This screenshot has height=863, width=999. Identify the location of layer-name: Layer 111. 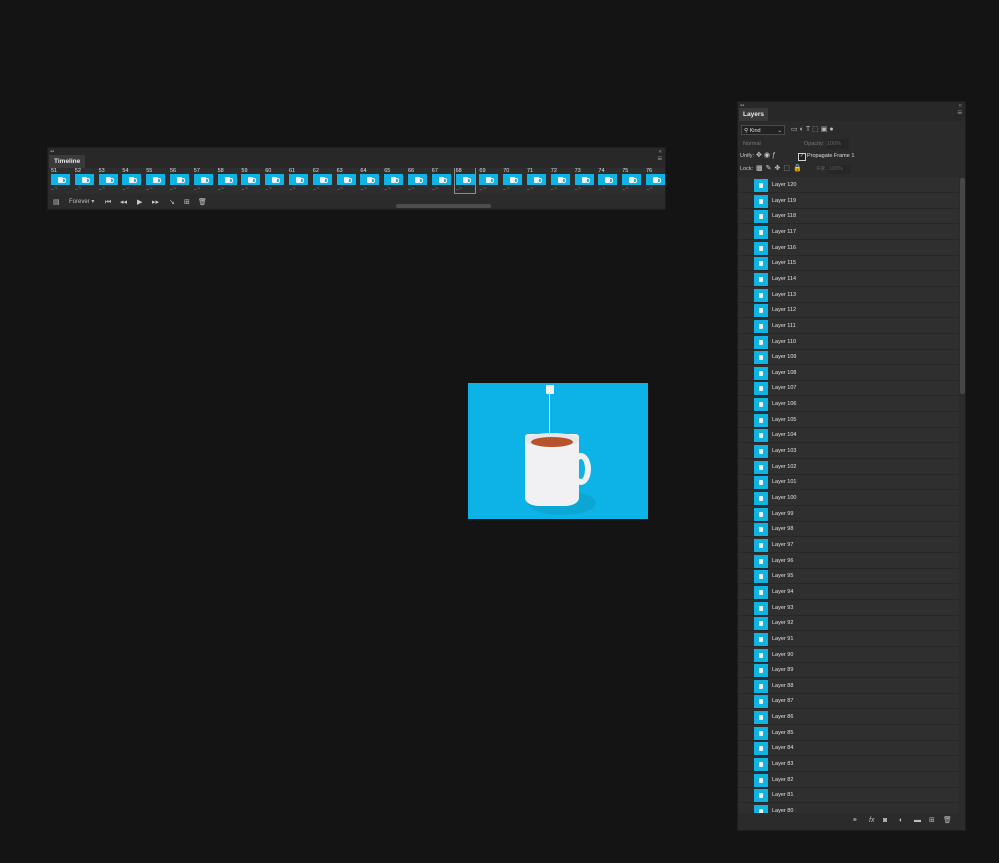
(784, 326).